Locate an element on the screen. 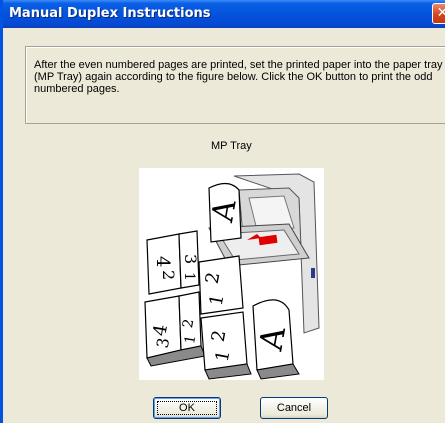 Image resolution: width=445 pixels, height=423 pixels. window-title: Manual Duplex Instructions is located at coordinates (110, 13).